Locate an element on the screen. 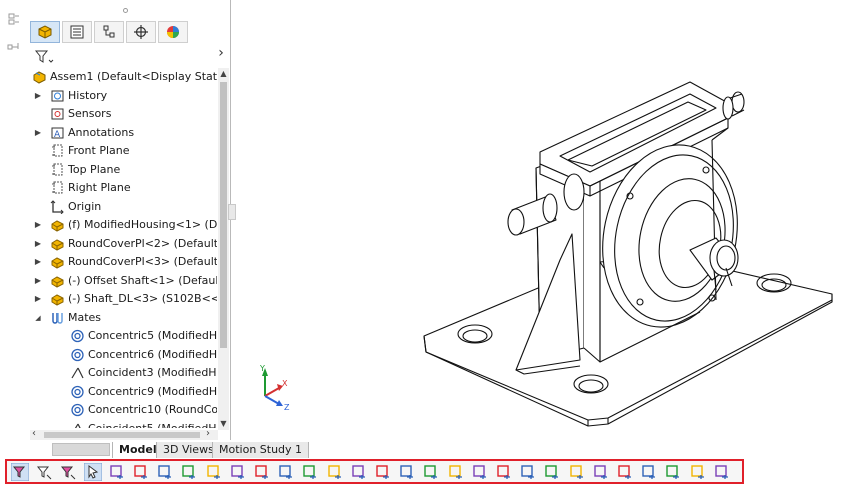 Image resolution: width=855 pixels, height=491 pixels. filter-center-marks-button is located at coordinates (359, 472).